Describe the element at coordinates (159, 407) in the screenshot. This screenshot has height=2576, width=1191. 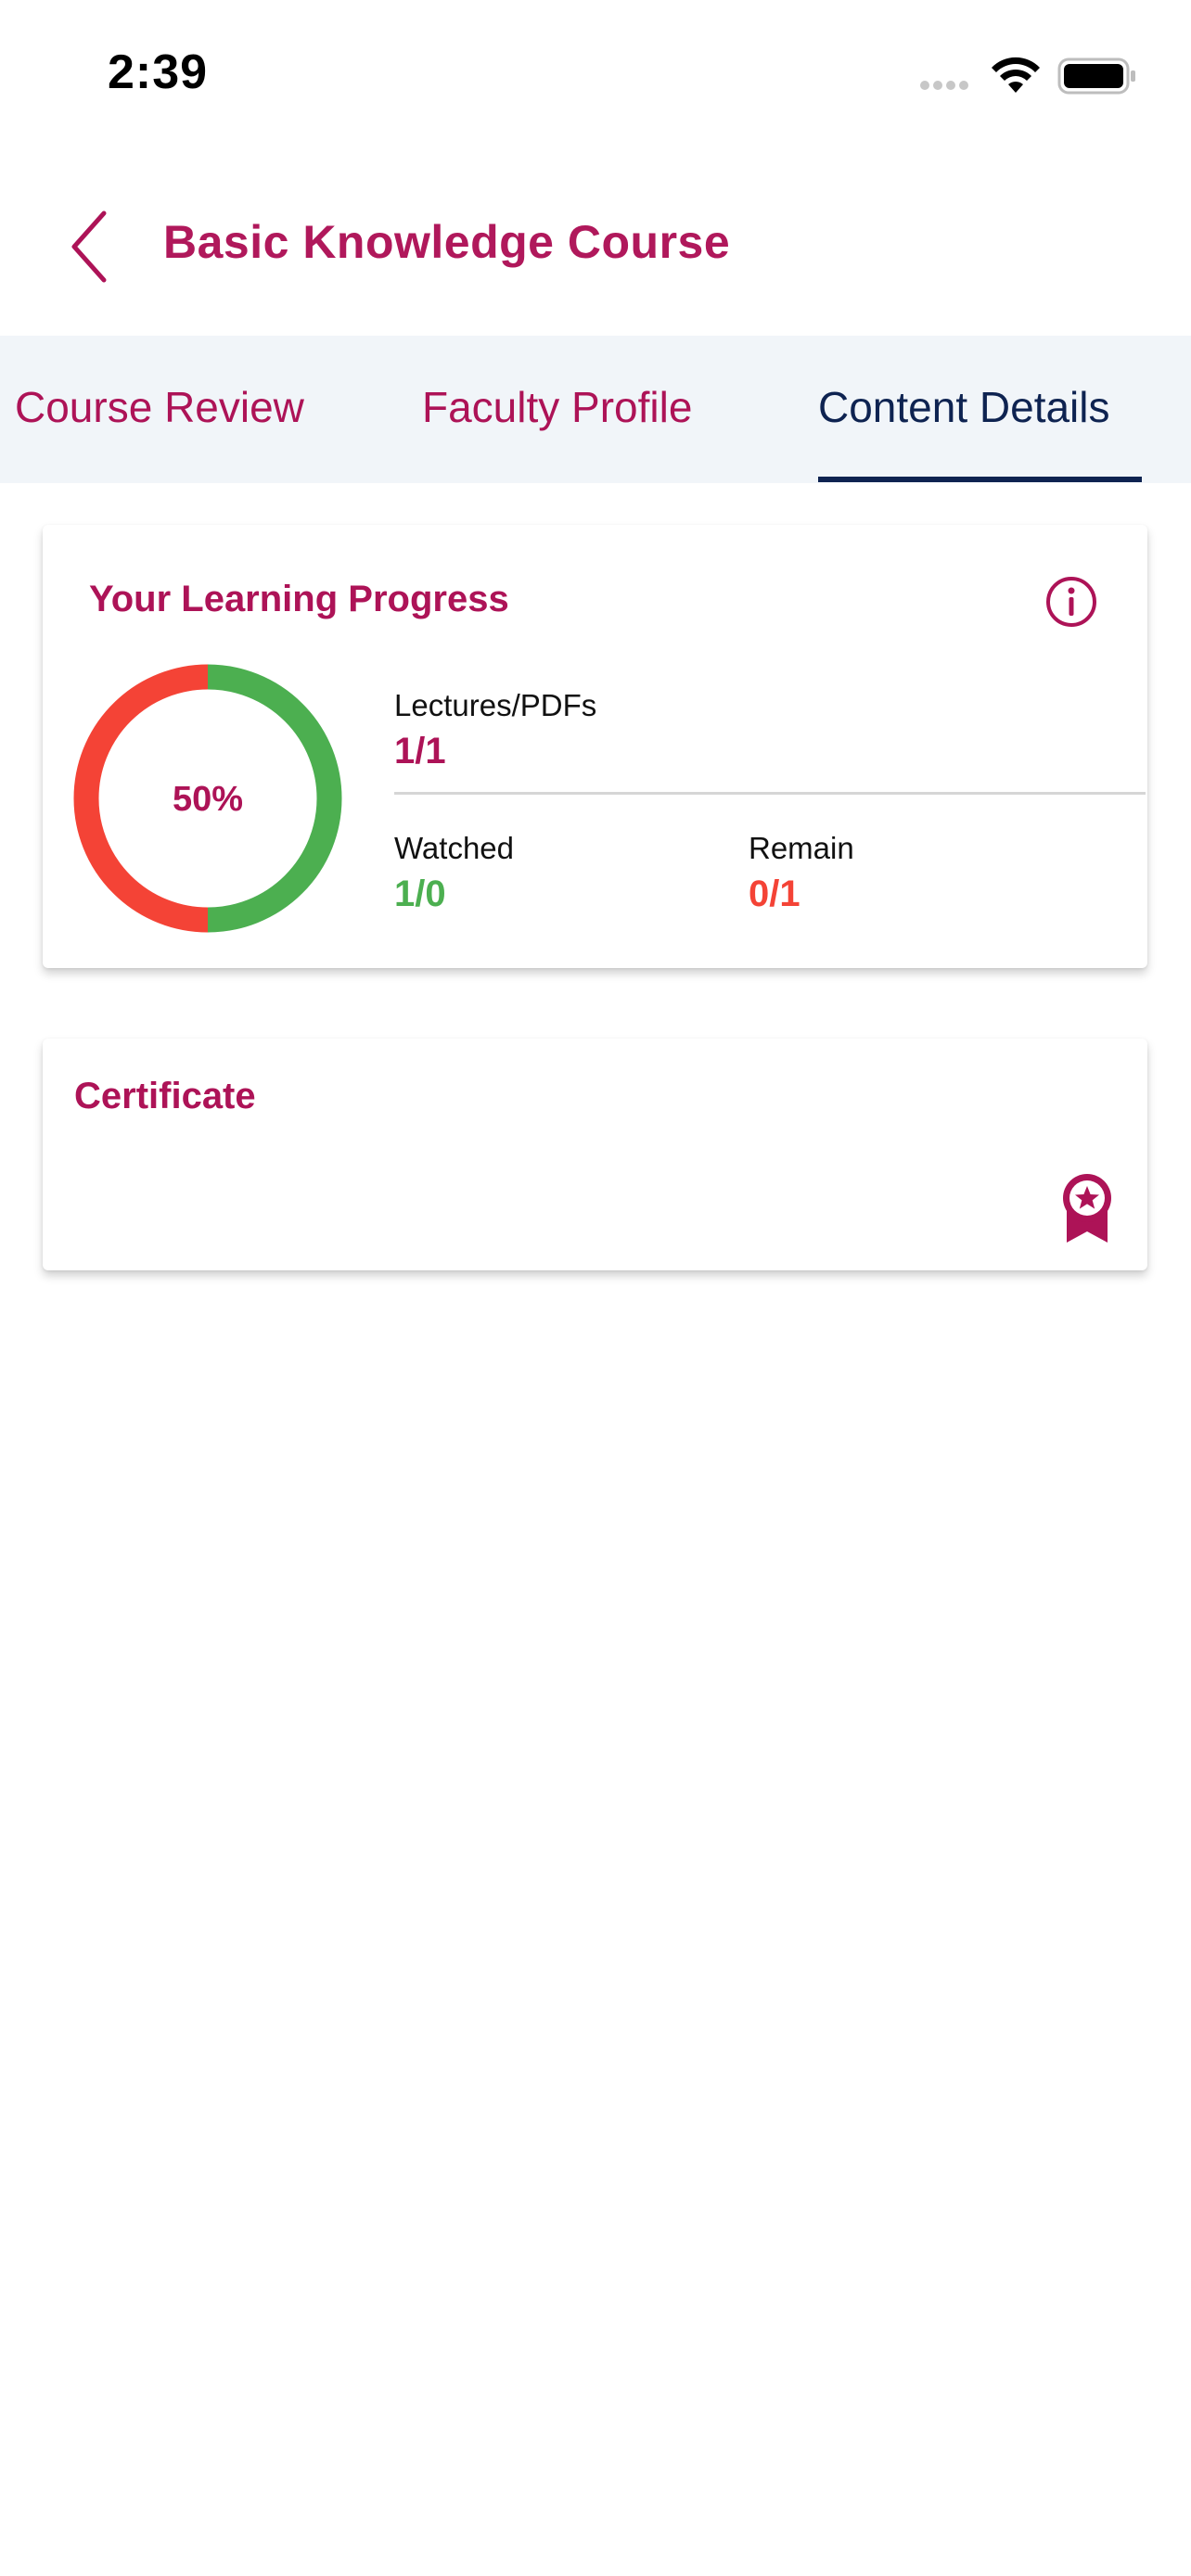
I see `tab-course-review: Course Review` at that location.